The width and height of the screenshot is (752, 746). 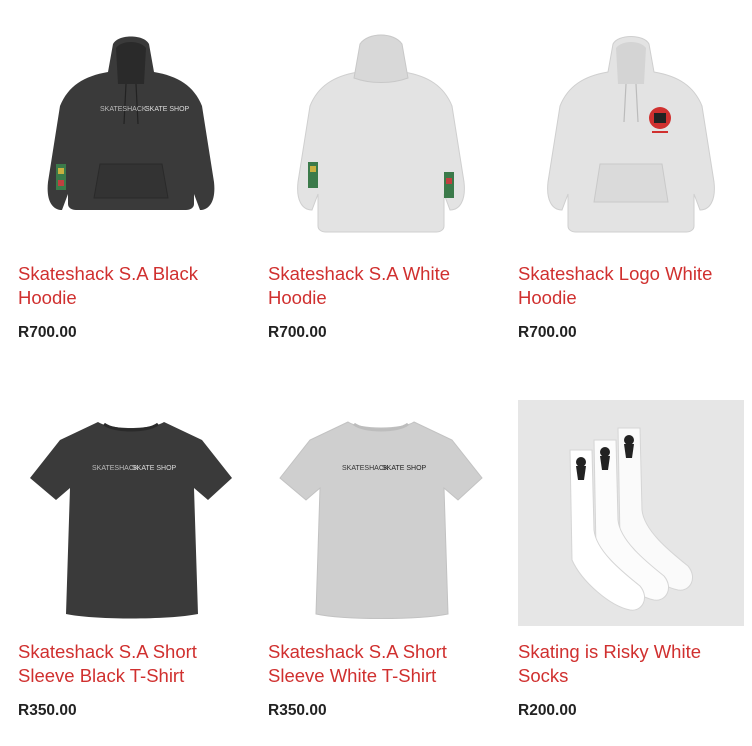 I want to click on black-tshirt-image: SKATESHACK SKATE SHOP, so click(x=131, y=513).